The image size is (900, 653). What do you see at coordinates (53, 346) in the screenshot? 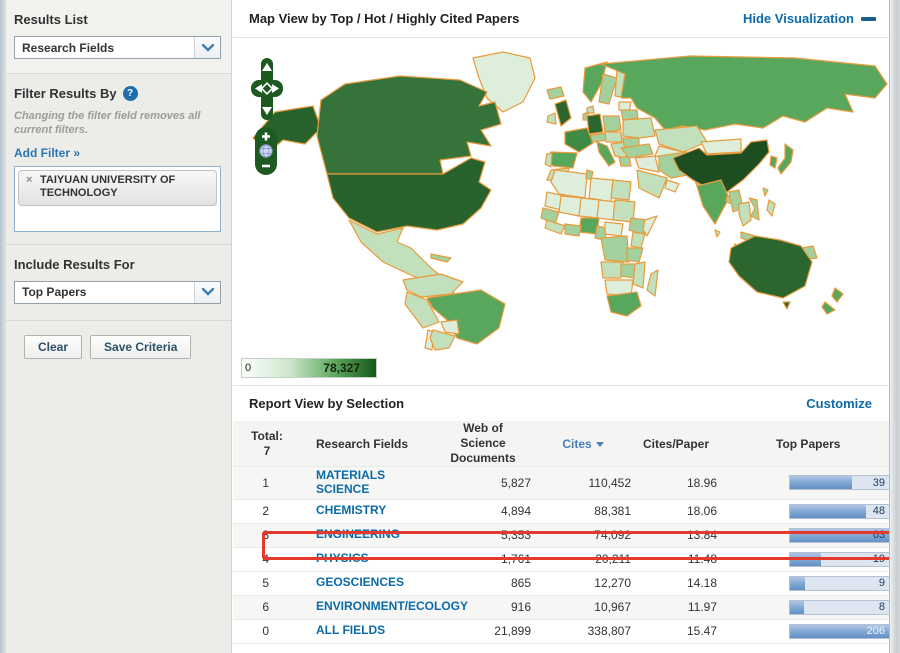
I see `clear-button: Clear` at bounding box center [53, 346].